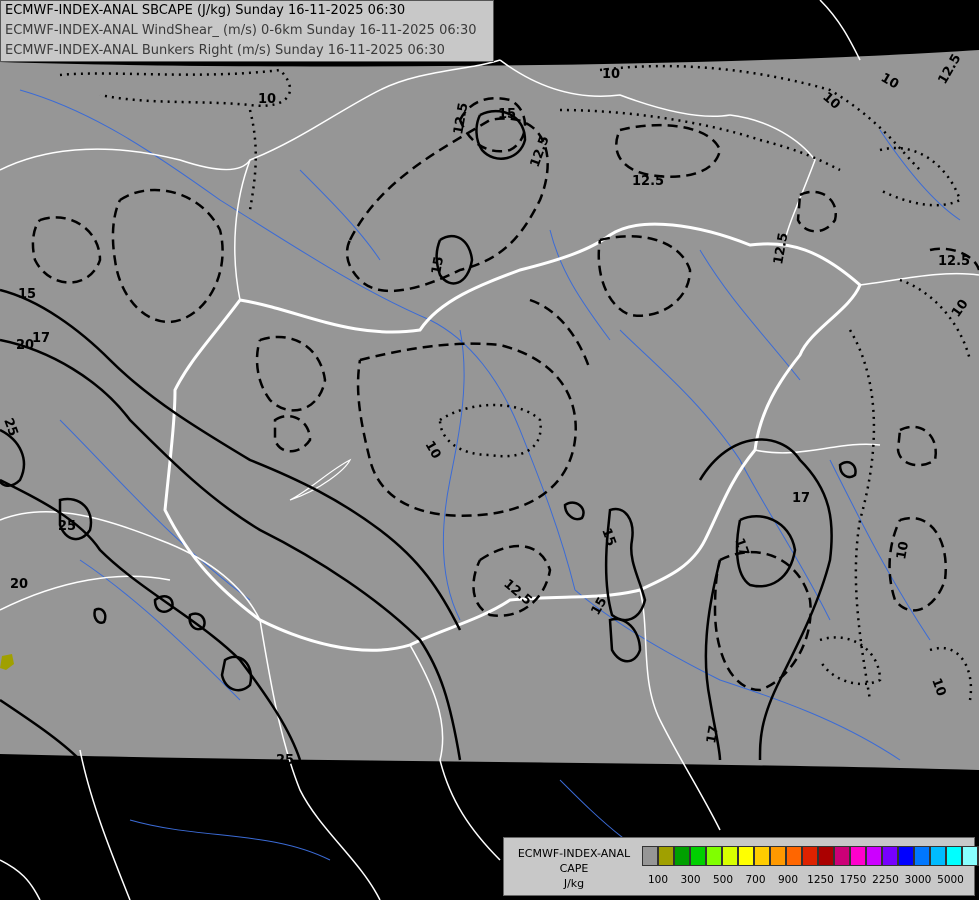 The width and height of the screenshot is (979, 900). What do you see at coordinates (574, 883) in the screenshot?
I see `legend-title-unit: J/kg` at bounding box center [574, 883].